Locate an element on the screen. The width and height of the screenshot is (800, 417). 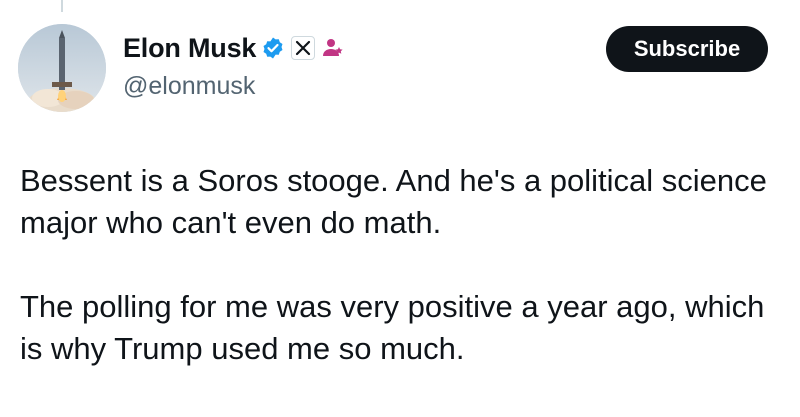
thread-connector-line is located at coordinates (62, 6).